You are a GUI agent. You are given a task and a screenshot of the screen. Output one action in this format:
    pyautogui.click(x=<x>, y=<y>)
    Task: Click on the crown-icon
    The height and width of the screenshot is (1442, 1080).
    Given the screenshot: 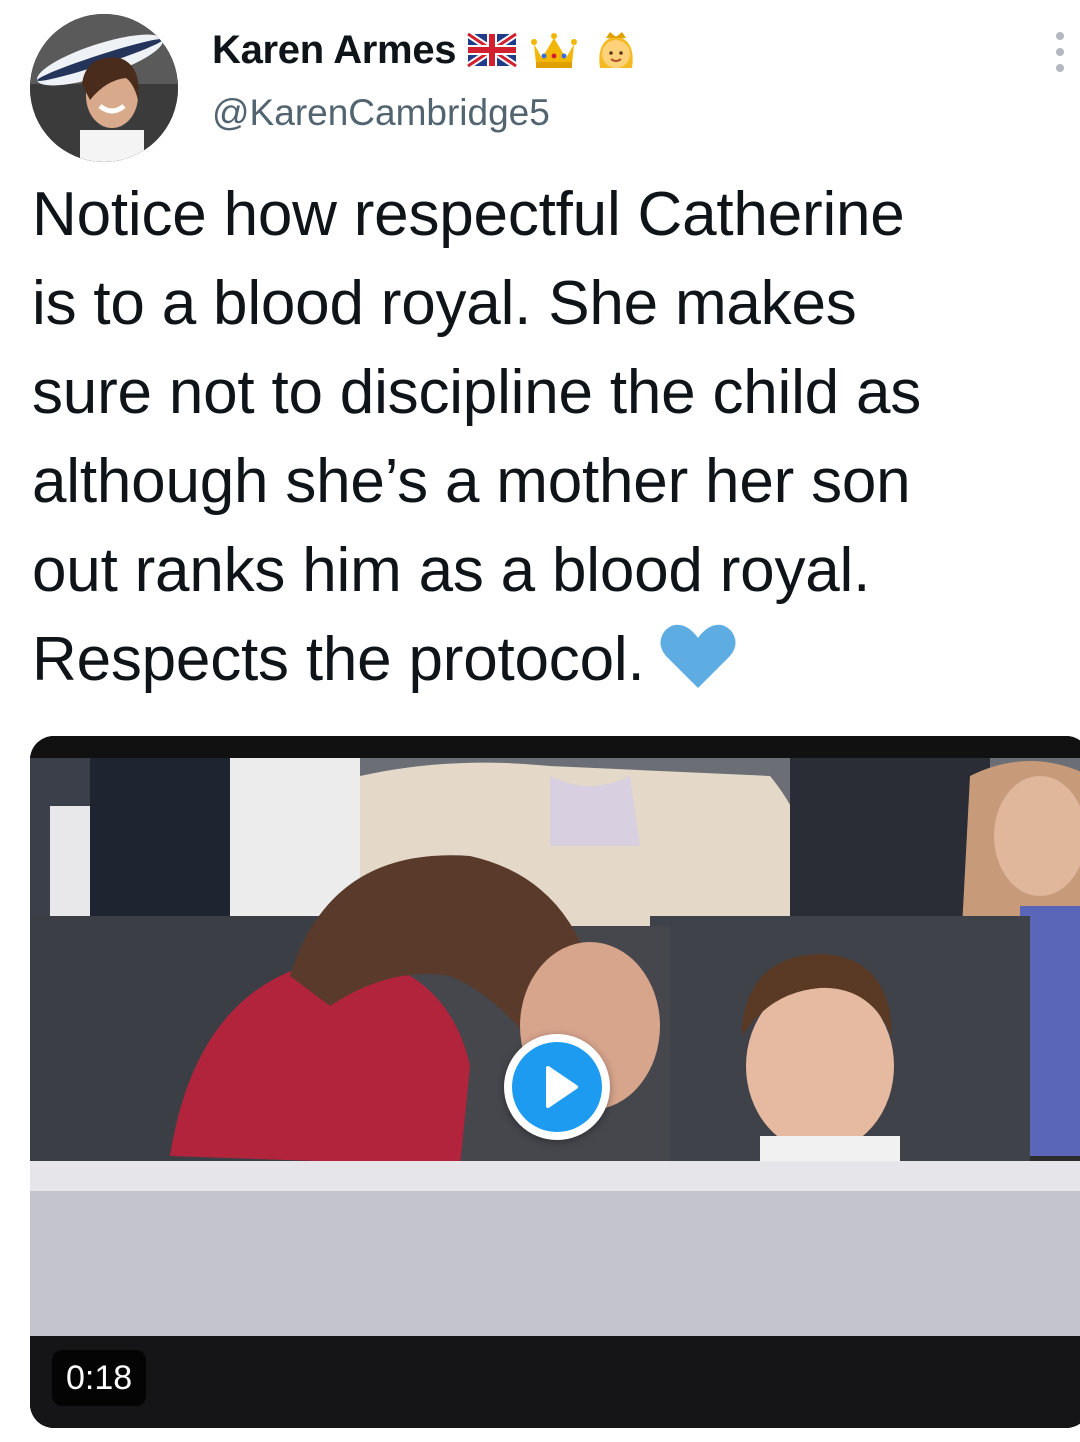 What is the action you would take?
    pyautogui.click(x=554, y=50)
    